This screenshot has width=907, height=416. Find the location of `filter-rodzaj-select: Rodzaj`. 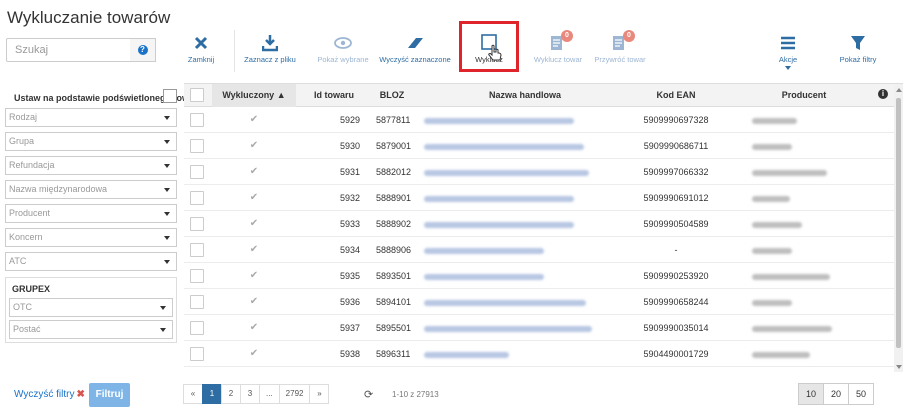

filter-rodzaj-select: Rodzaj is located at coordinates (91, 117).